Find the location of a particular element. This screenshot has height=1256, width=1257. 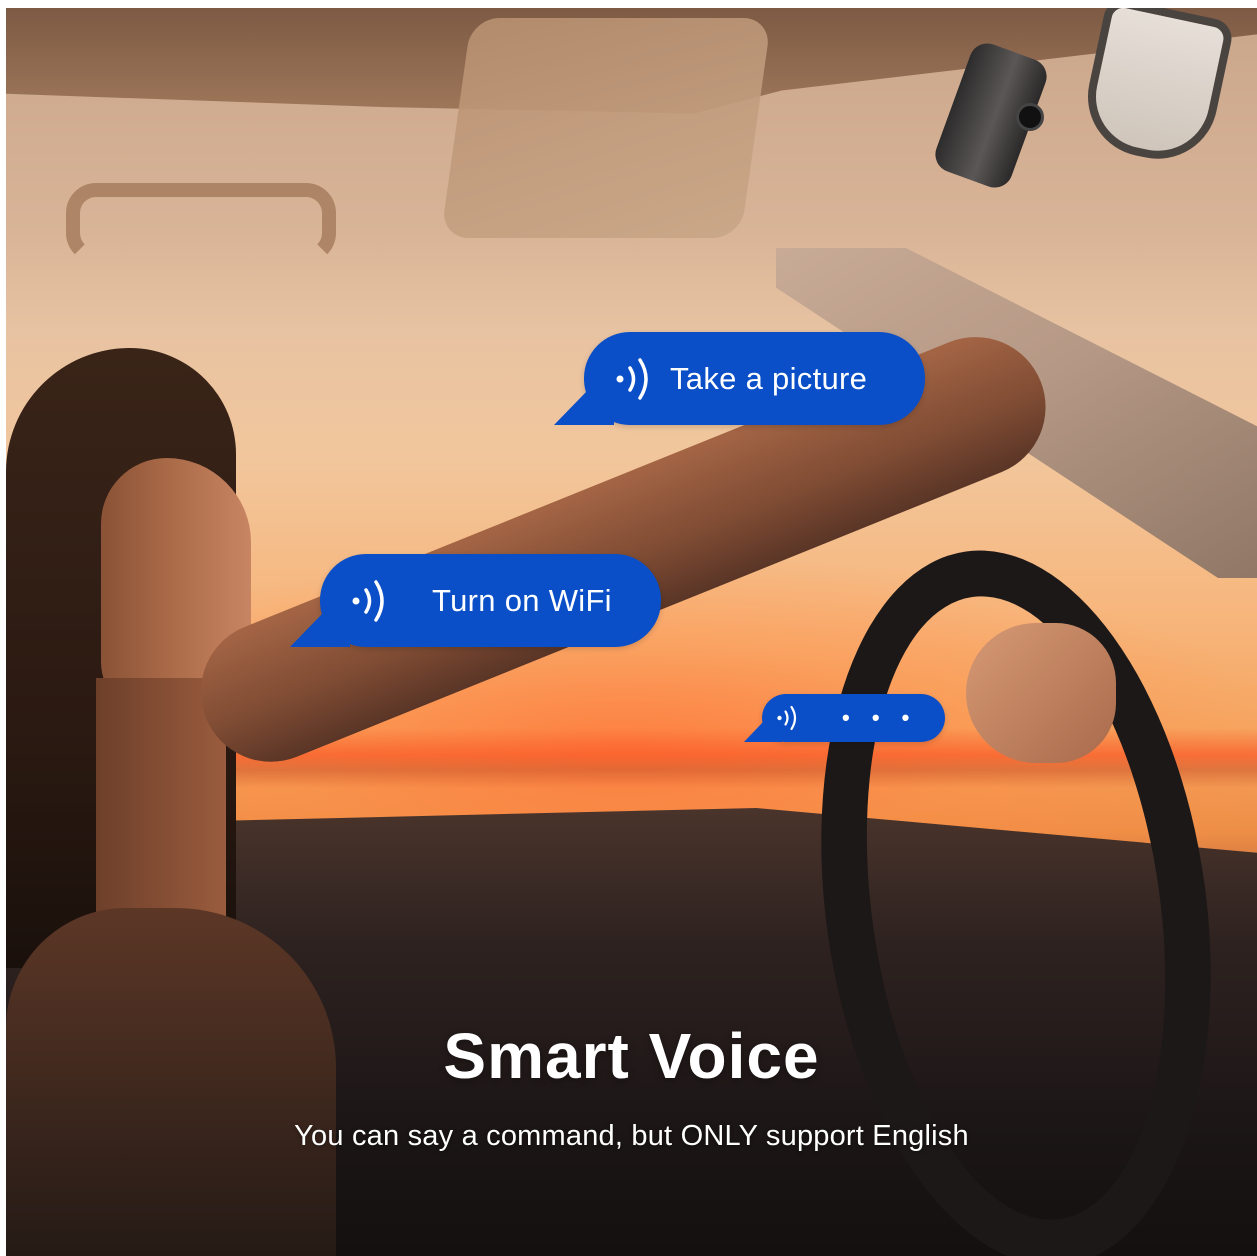

driver-hand is located at coordinates (1041, 693).